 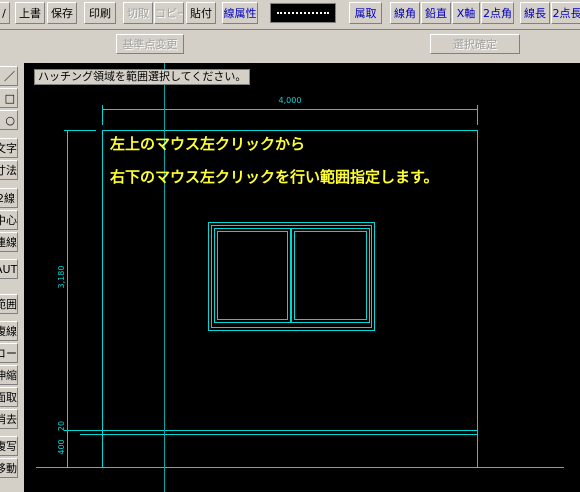 I want to click on palette-line: ／, so click(x=9, y=76).